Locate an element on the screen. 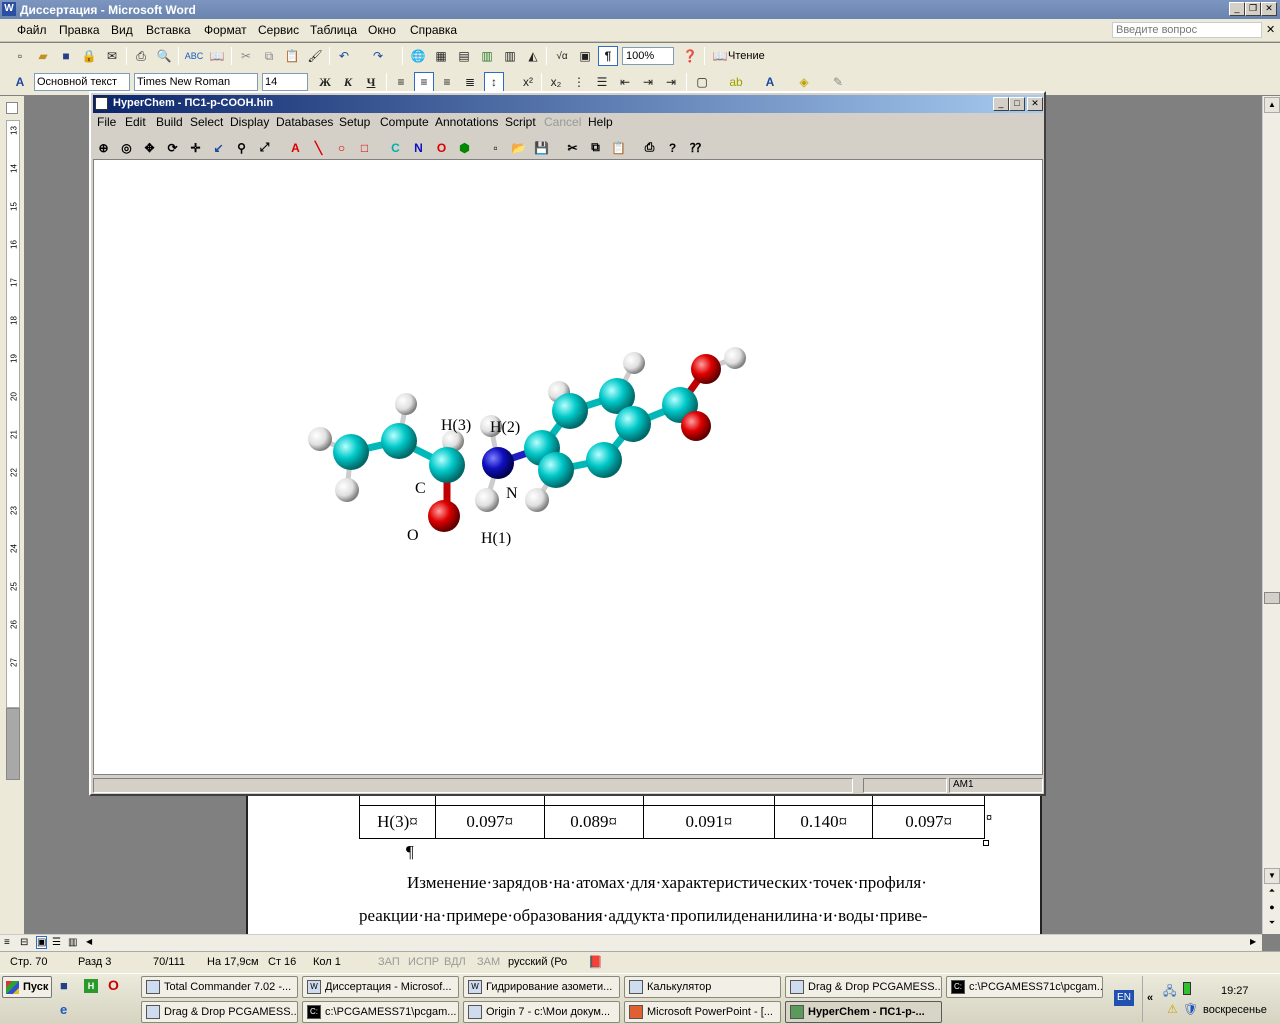 This screenshot has width=1280, height=1024. element-c-button: C is located at coordinates (395, 147).